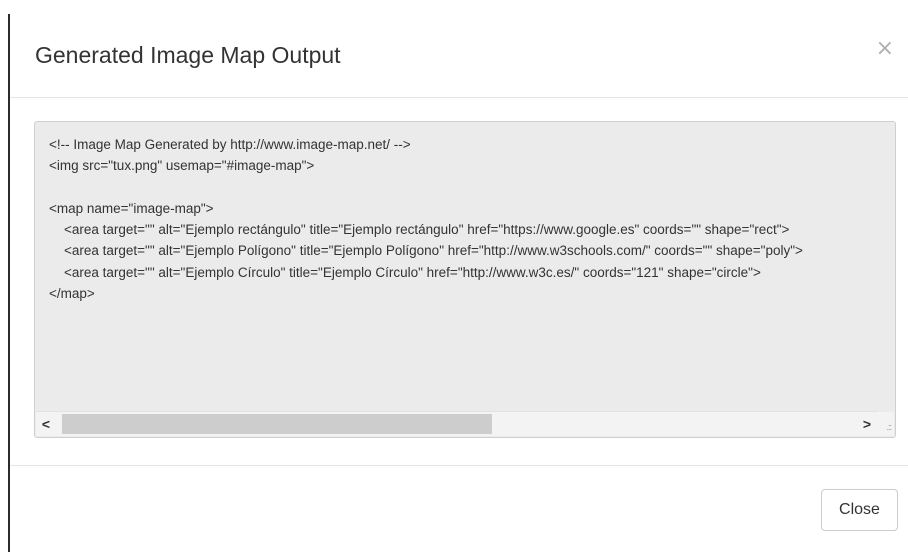 The width and height of the screenshot is (908, 552). Describe the element at coordinates (885, 49) in the screenshot. I see `close-icon: ×` at that location.